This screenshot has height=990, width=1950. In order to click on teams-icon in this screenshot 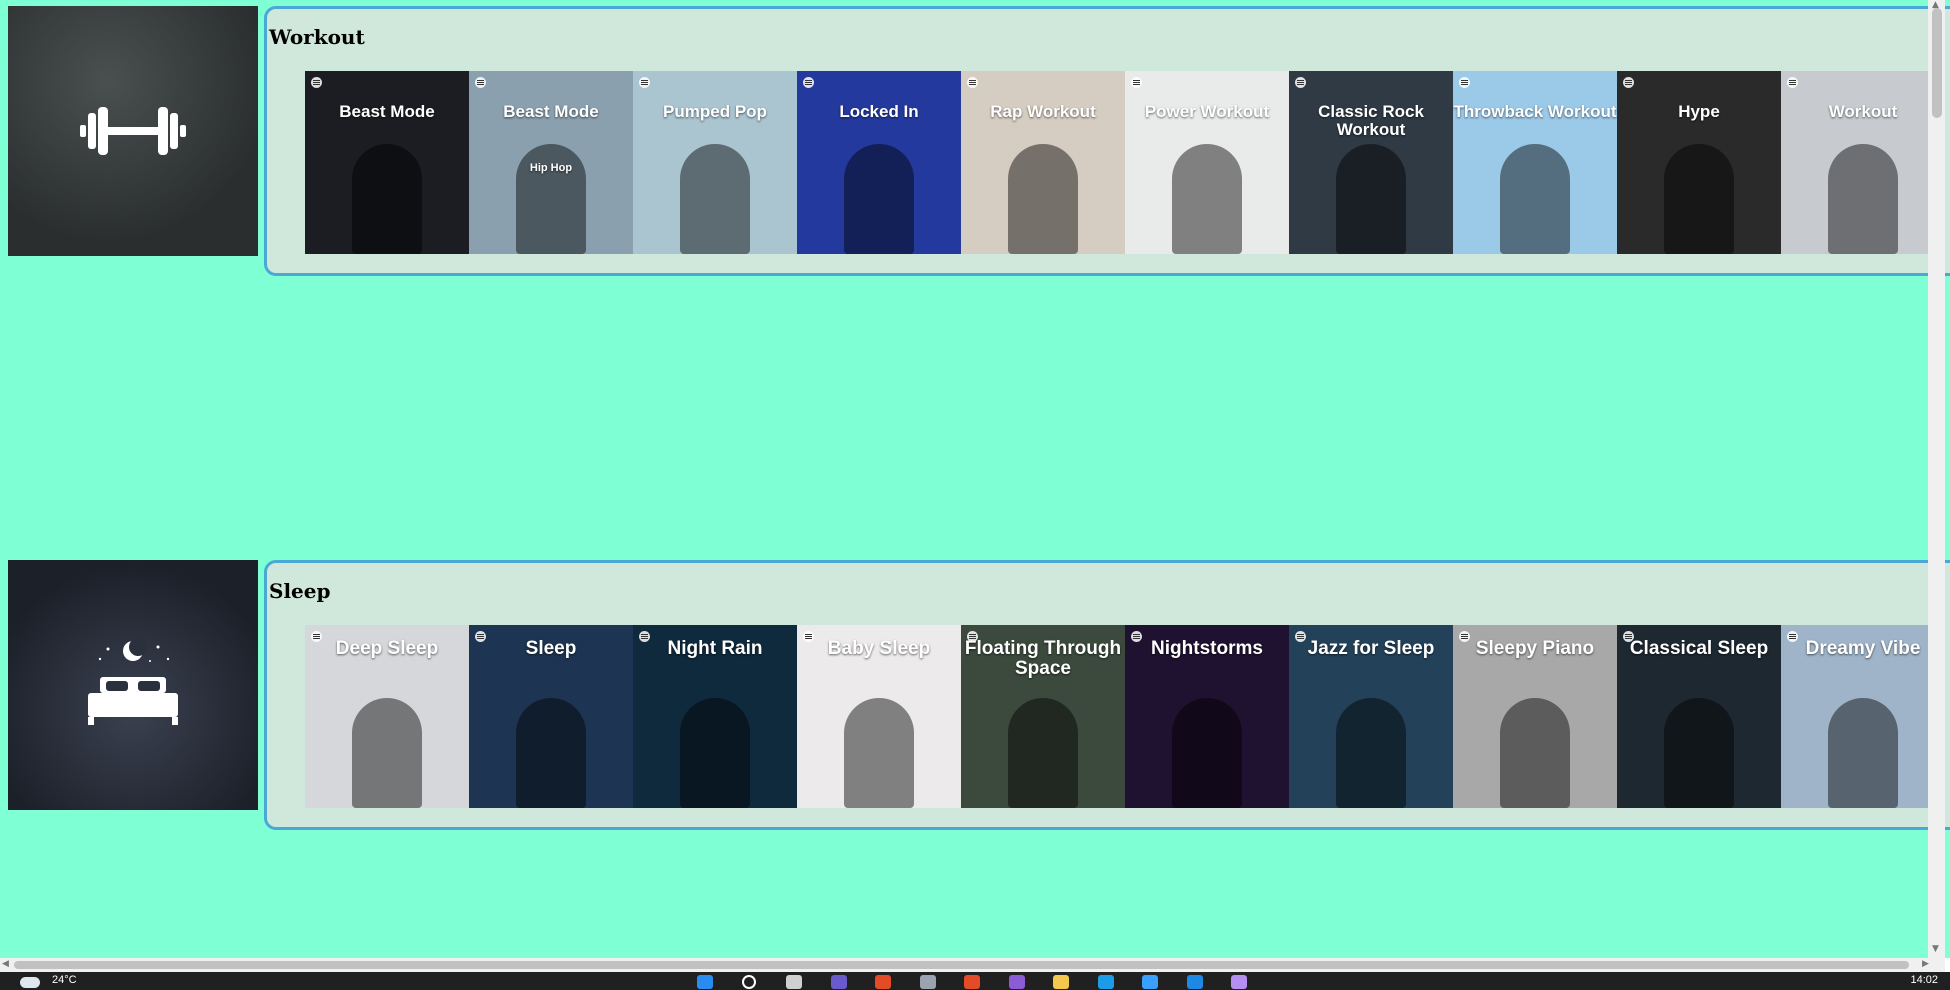, I will do `click(838, 982)`.